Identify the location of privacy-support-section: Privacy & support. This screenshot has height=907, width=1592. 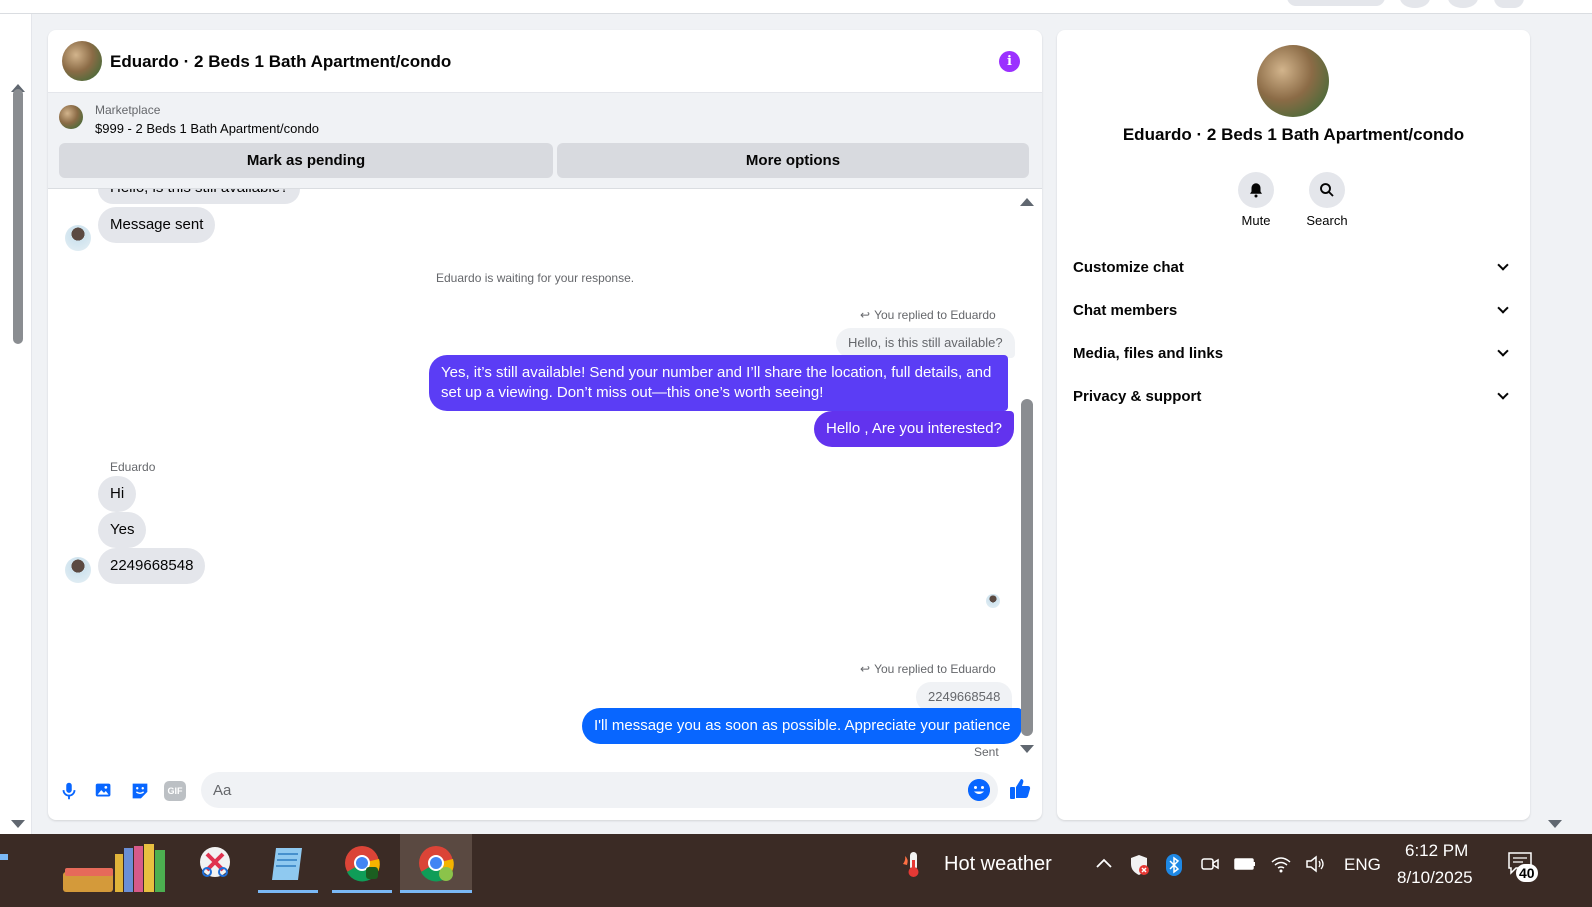
(1293, 396).